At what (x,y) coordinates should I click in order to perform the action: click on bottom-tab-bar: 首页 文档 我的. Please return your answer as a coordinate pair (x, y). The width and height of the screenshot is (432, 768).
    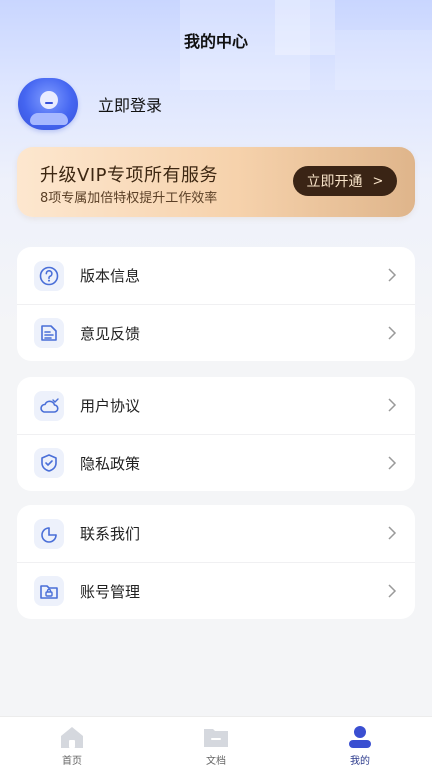
    Looking at the image, I should click on (216, 742).